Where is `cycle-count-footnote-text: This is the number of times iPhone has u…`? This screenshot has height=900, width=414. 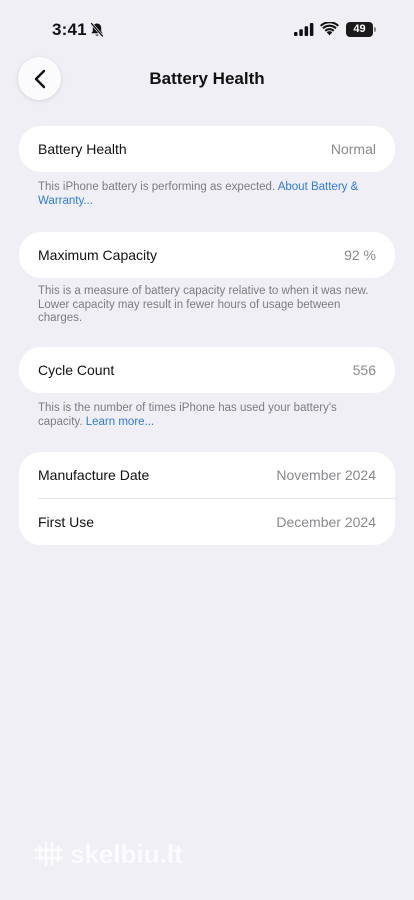
cycle-count-footnote-text: This is the number of times iPhone has u… is located at coordinates (187, 415).